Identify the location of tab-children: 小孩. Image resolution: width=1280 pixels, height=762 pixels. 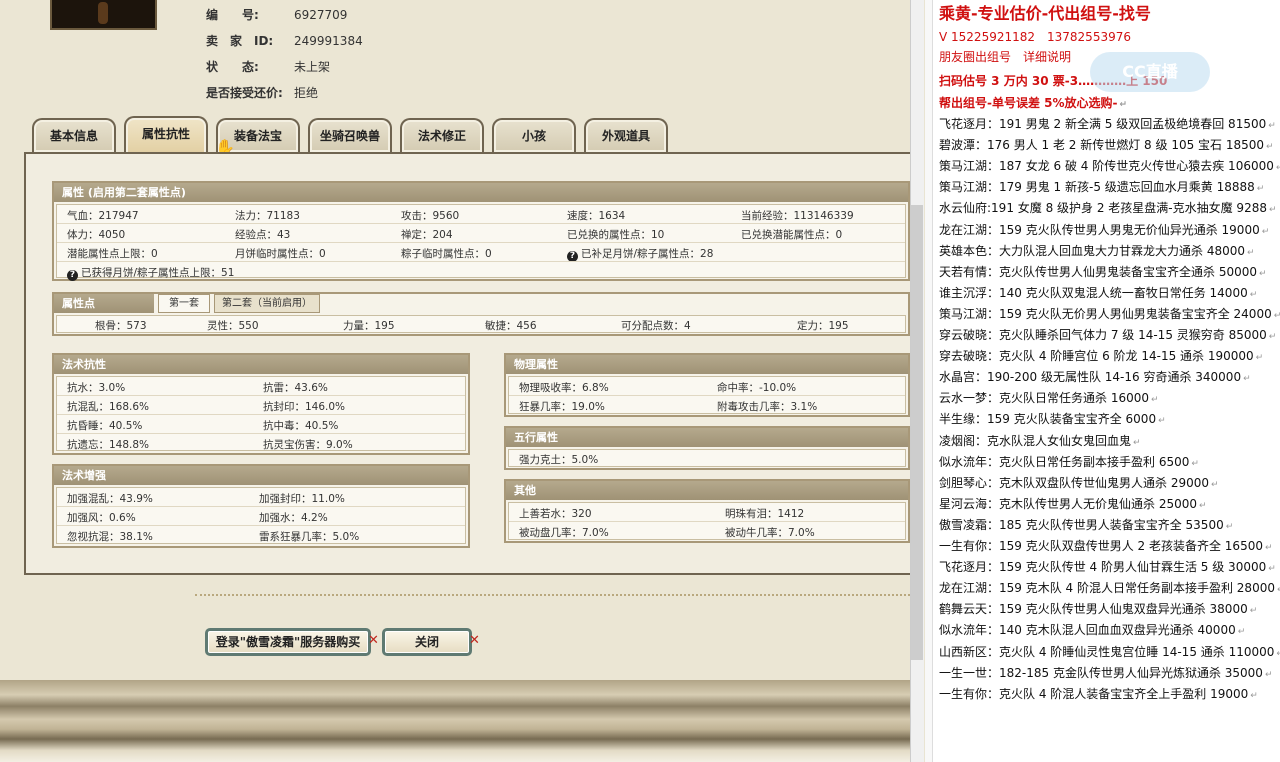
(534, 135).